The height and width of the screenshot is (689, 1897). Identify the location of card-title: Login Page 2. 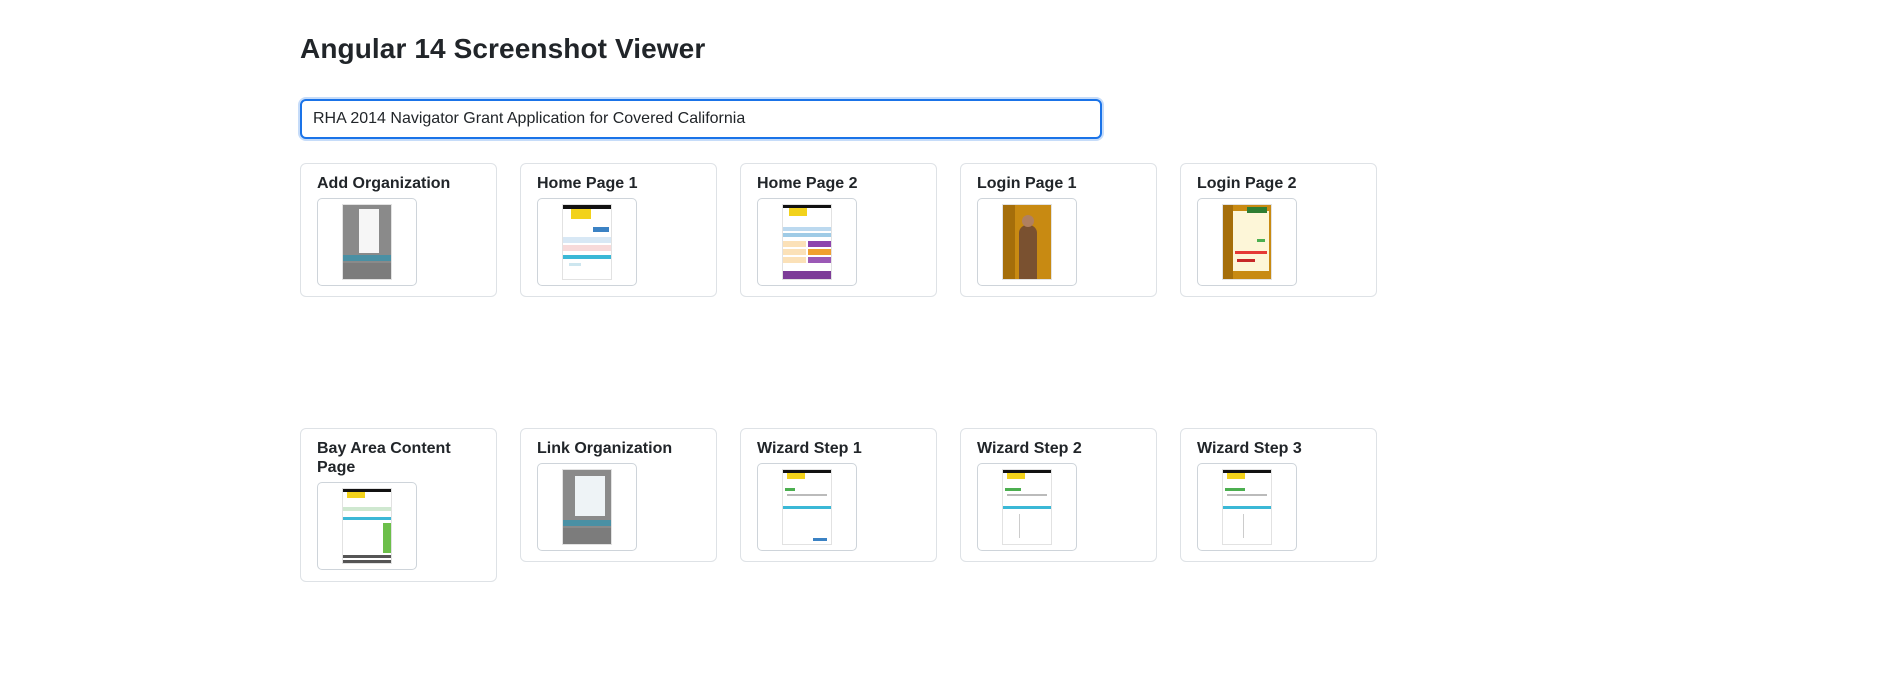
(1247, 183).